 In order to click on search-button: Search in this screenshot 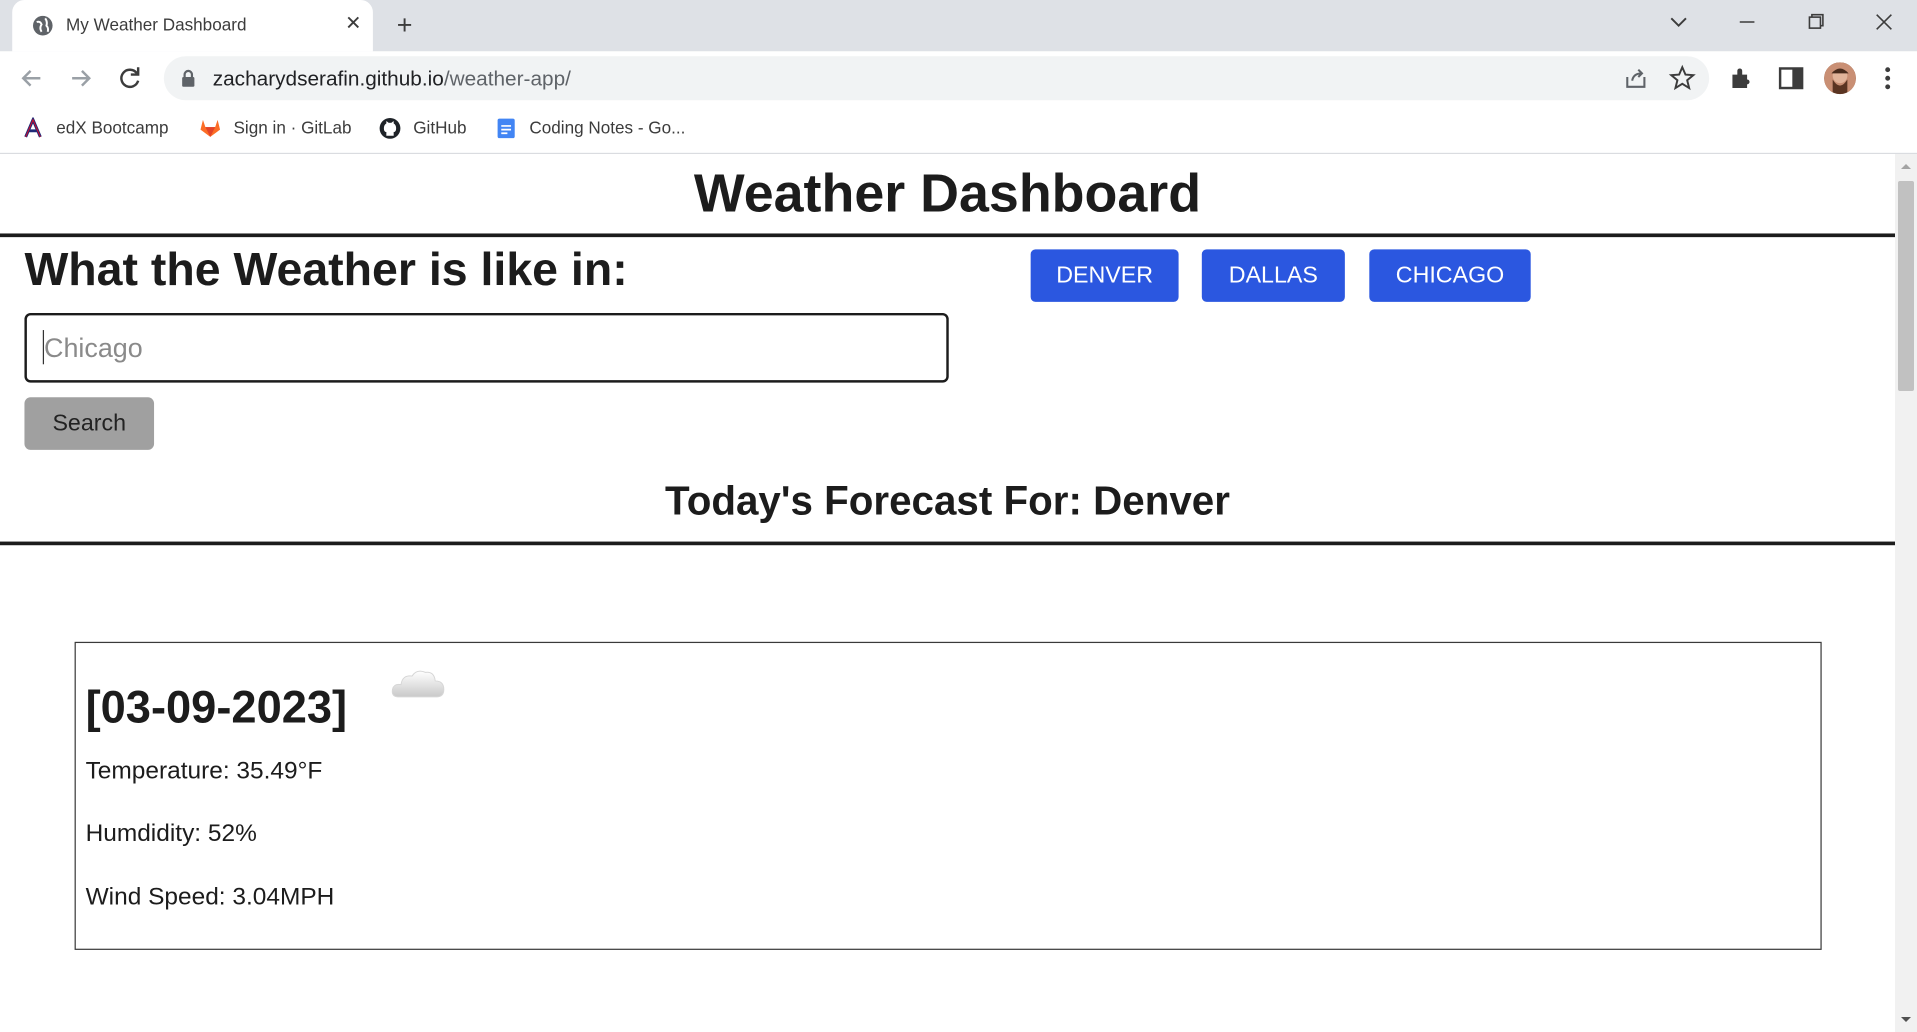, I will do `click(89, 423)`.